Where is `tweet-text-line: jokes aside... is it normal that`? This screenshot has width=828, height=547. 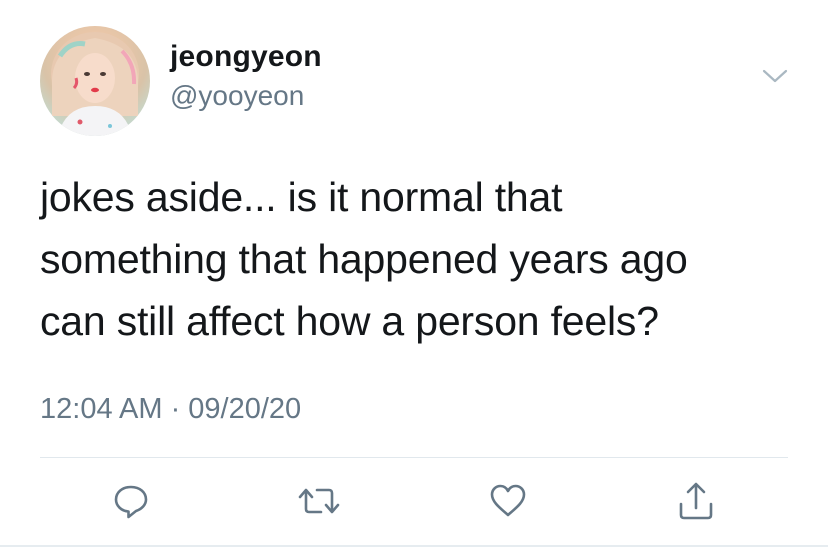 tweet-text-line: jokes aside... is it normal that is located at coordinates (301, 197).